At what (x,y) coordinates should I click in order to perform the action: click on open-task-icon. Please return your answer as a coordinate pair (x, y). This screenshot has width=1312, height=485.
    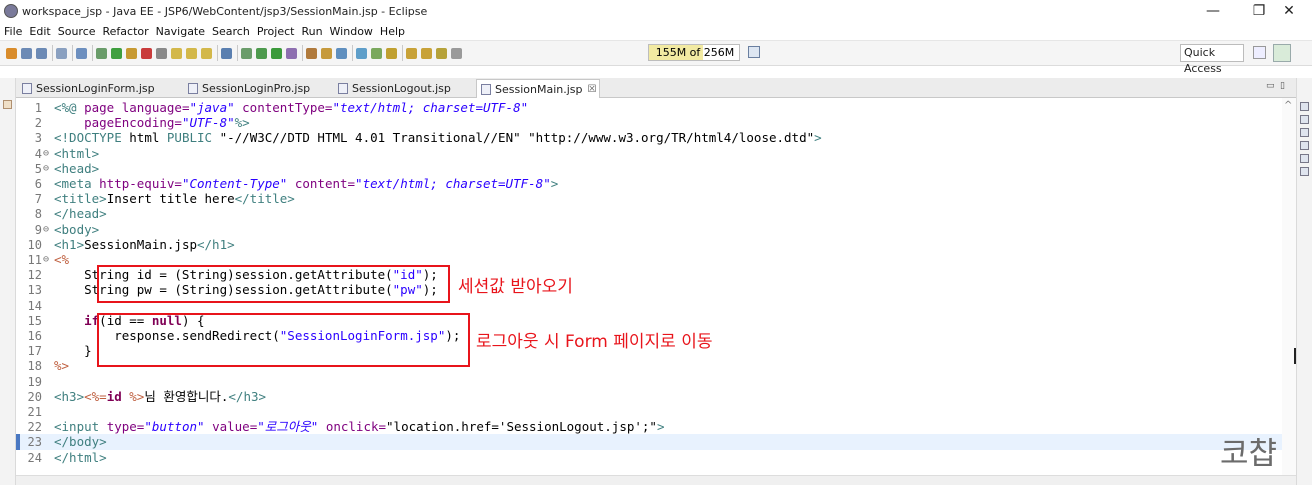
    Looking at the image, I should click on (376, 53).